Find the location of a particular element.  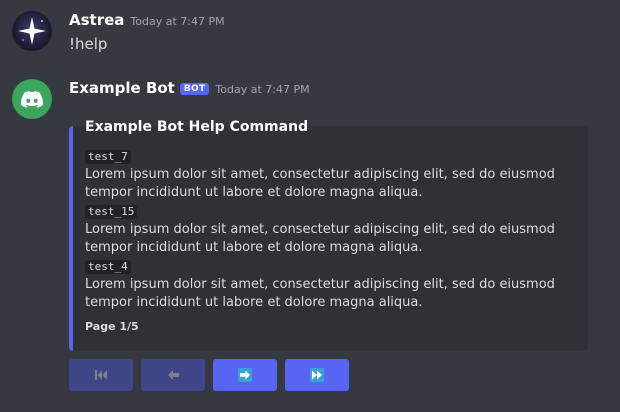

embed-title: Example Bot Help Command is located at coordinates (197, 127).